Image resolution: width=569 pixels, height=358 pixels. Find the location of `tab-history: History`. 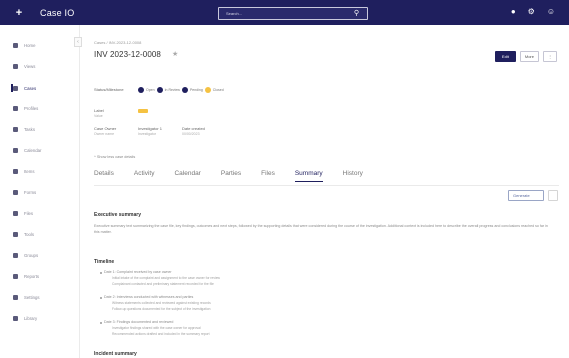

tab-history: History is located at coordinates (353, 176).